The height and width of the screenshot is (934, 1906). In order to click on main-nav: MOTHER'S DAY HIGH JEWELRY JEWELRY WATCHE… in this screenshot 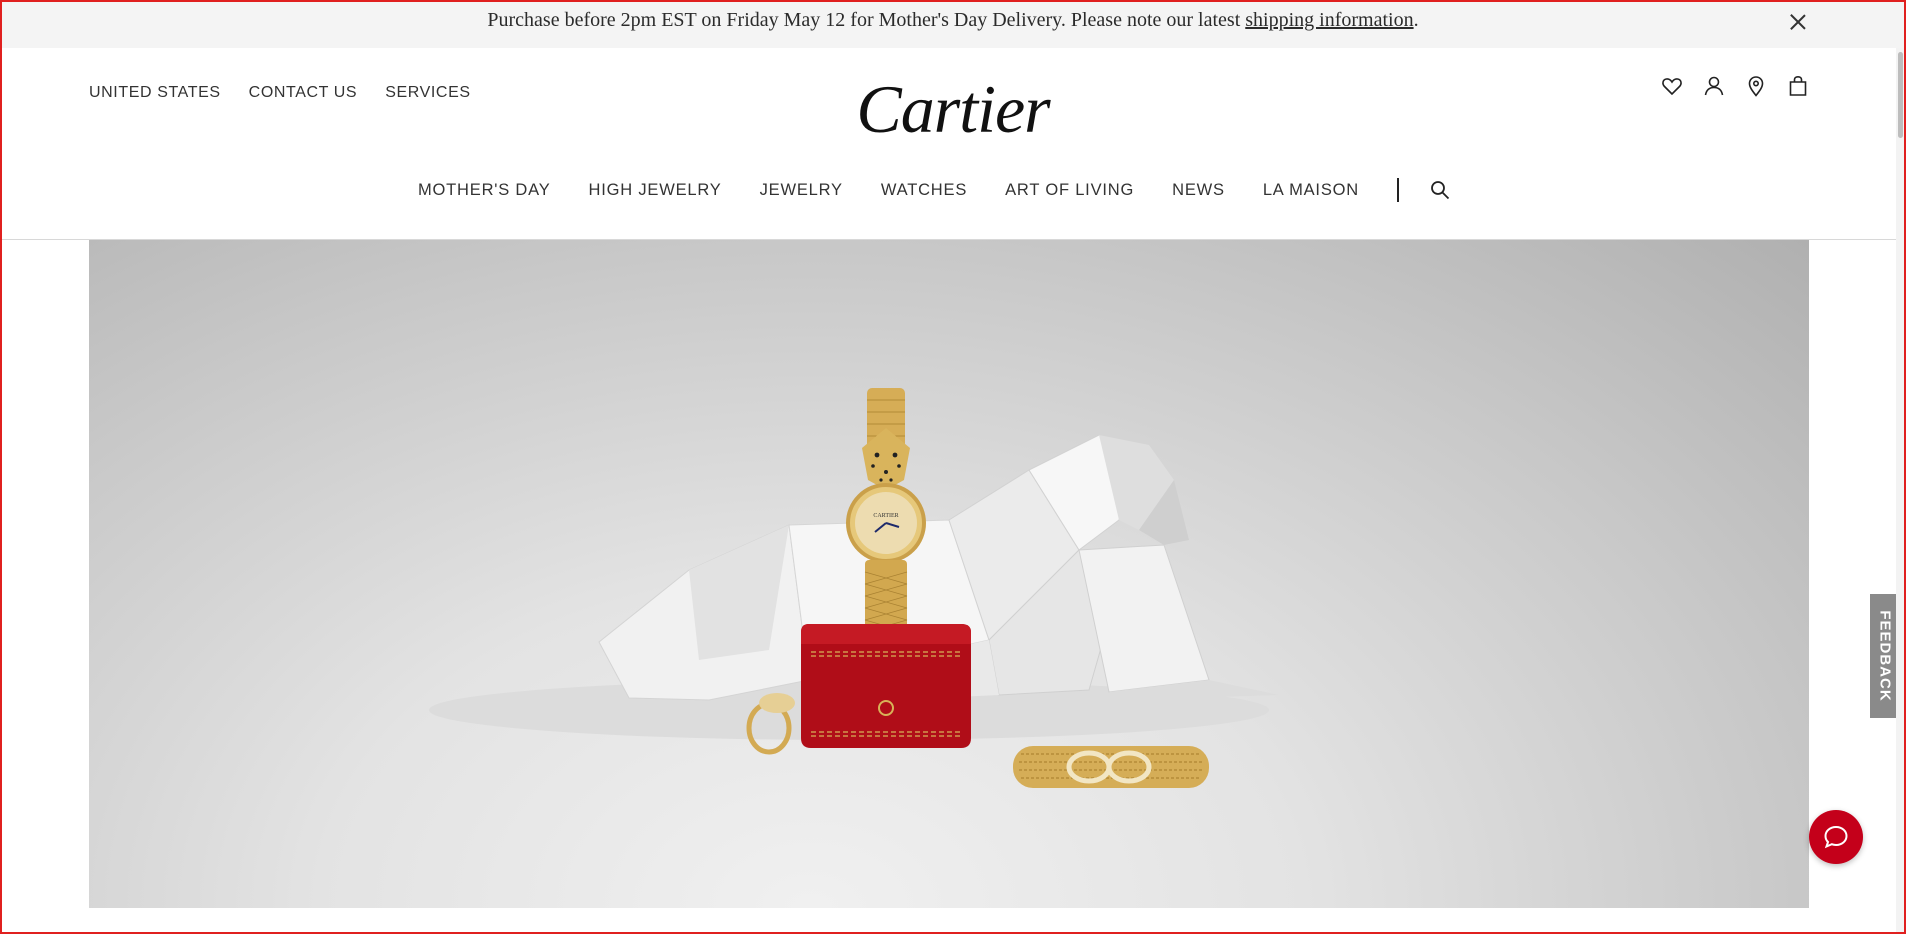, I will do `click(934, 190)`.